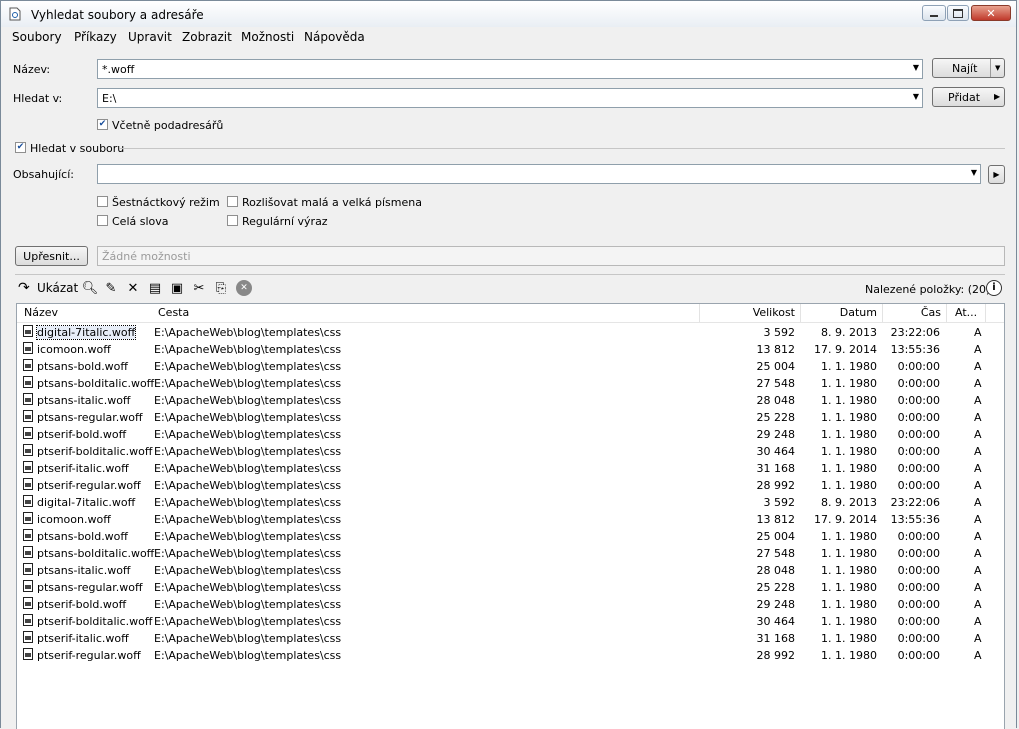  What do you see at coordinates (111, 288) in the screenshot?
I see `edit-file-icon: ✎` at bounding box center [111, 288].